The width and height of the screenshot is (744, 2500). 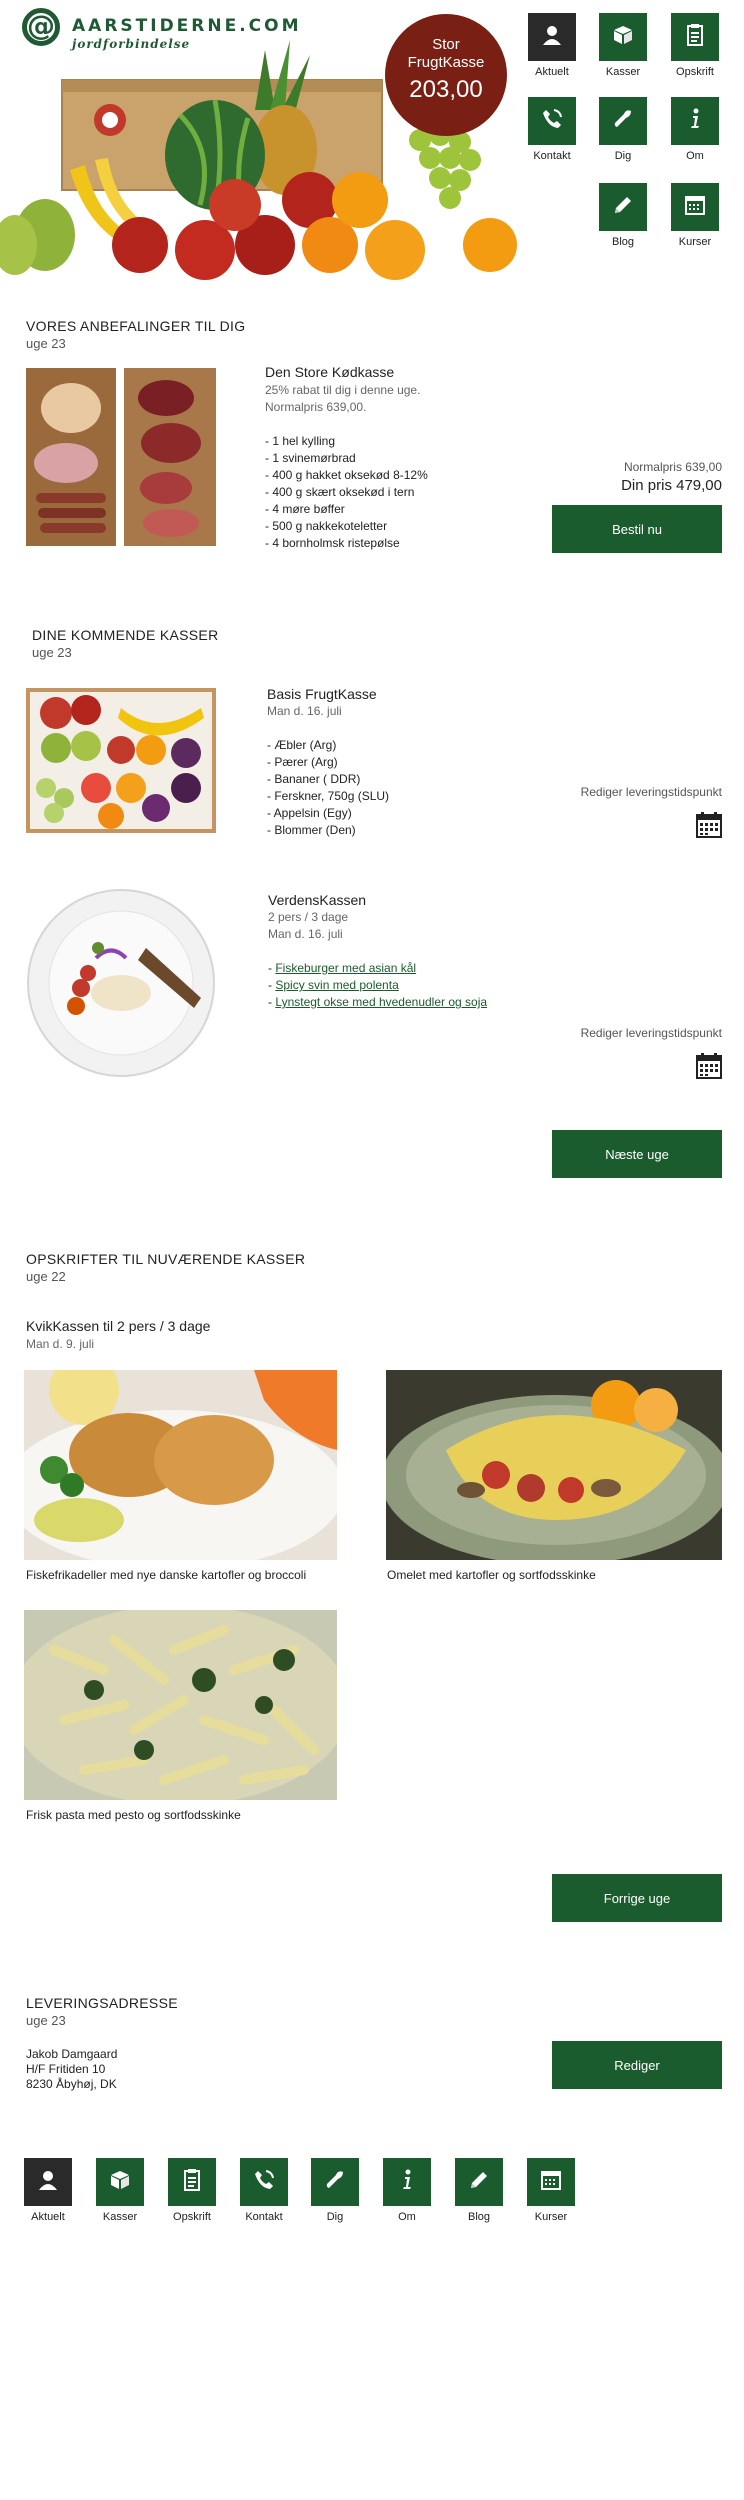 What do you see at coordinates (326, 526) in the screenshot?
I see `list-item: - 500 g nakkekoteletter` at bounding box center [326, 526].